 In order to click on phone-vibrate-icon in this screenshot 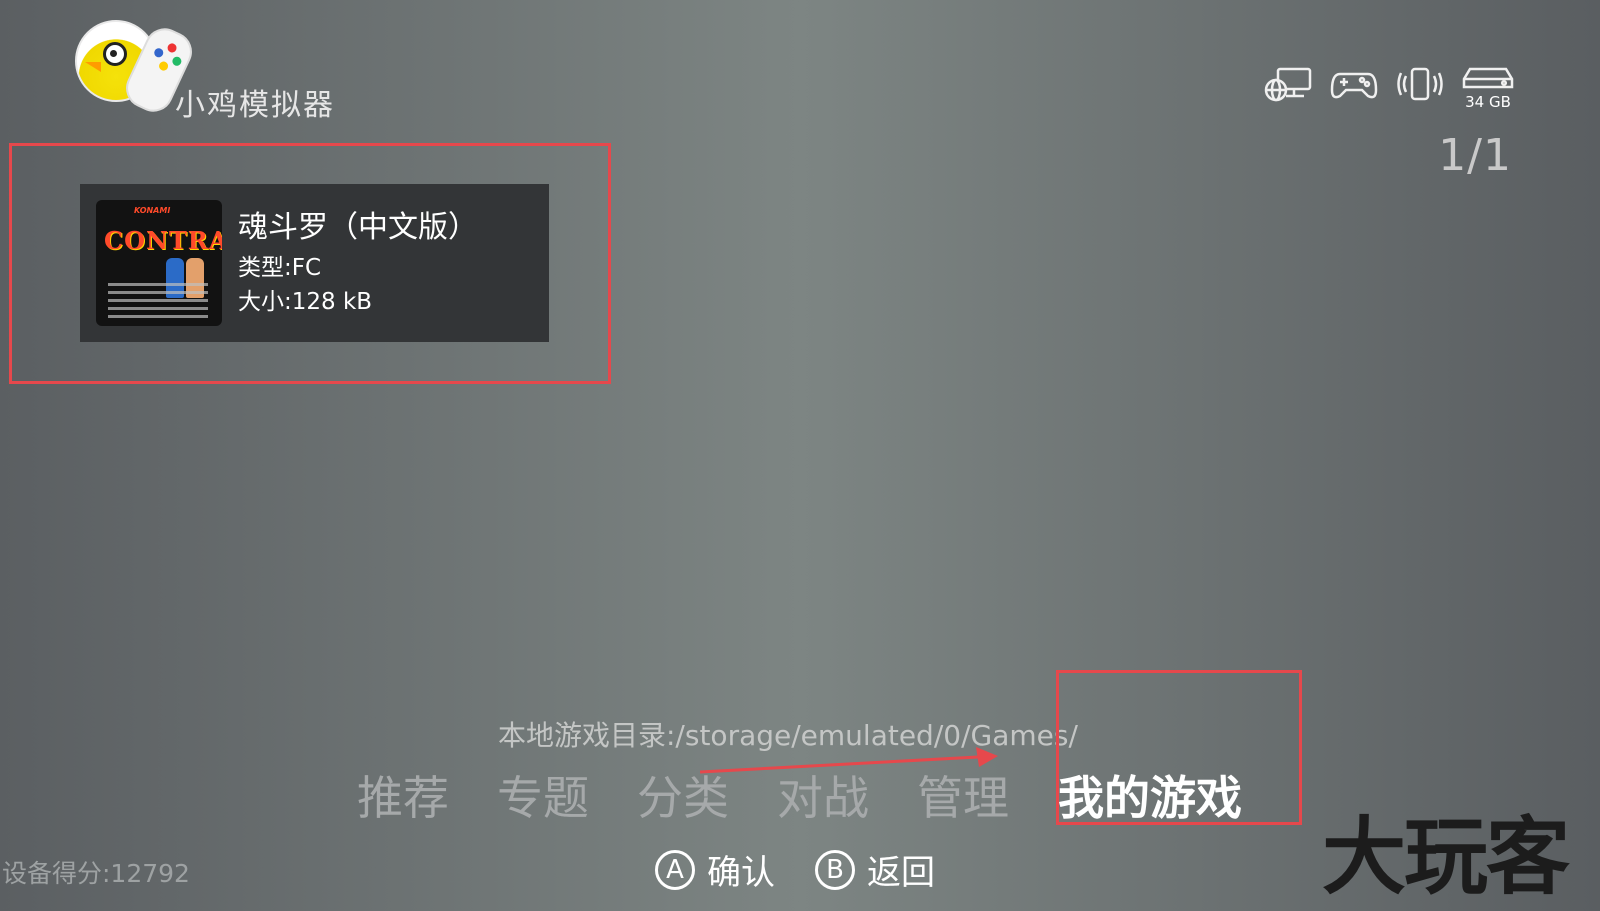, I will do `click(1420, 84)`.